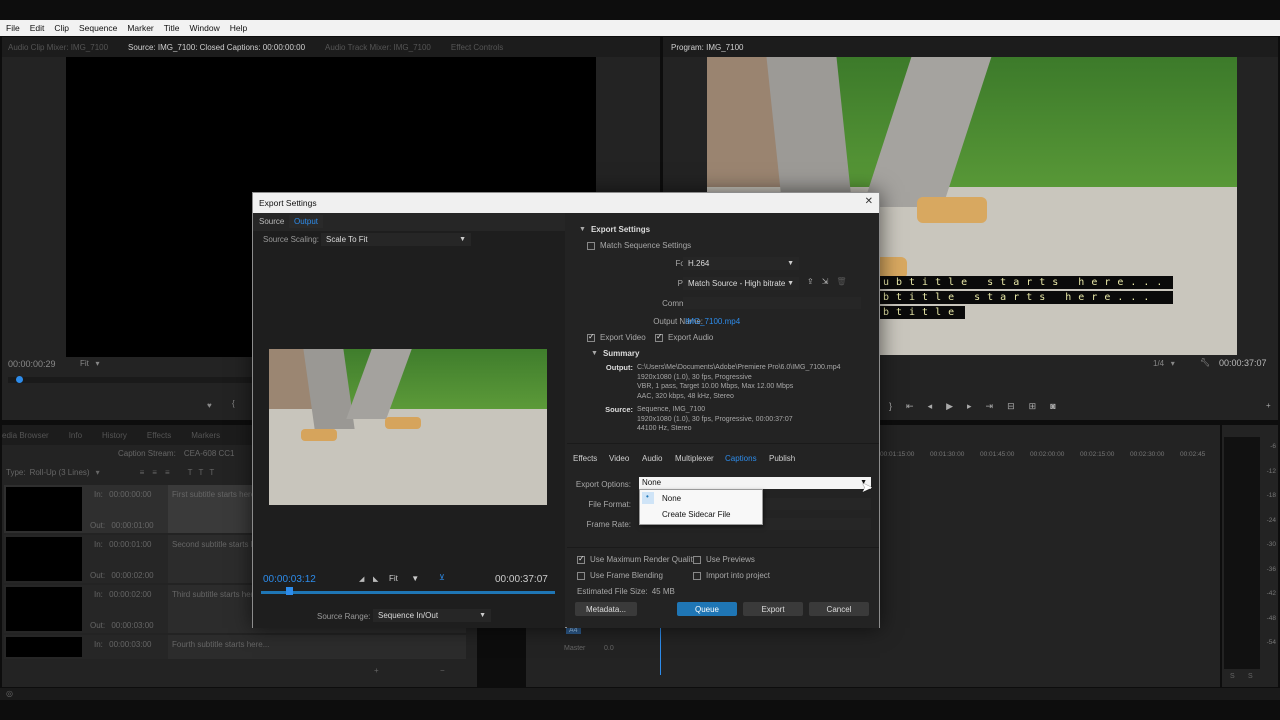 This screenshot has width=1280, height=720. Describe the element at coordinates (130, 594) in the screenshot. I see `caption-in-time: 00:00:02:00` at that location.